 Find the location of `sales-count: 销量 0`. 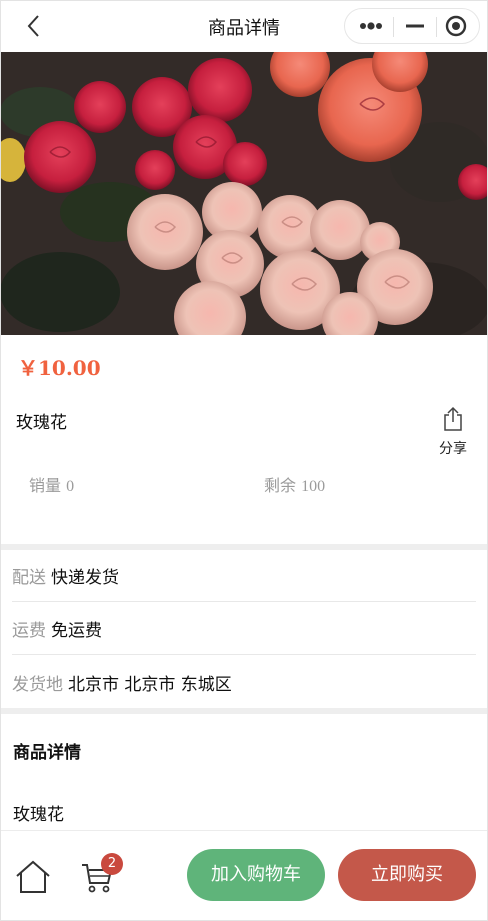

sales-count: 销量 0 is located at coordinates (51, 484).